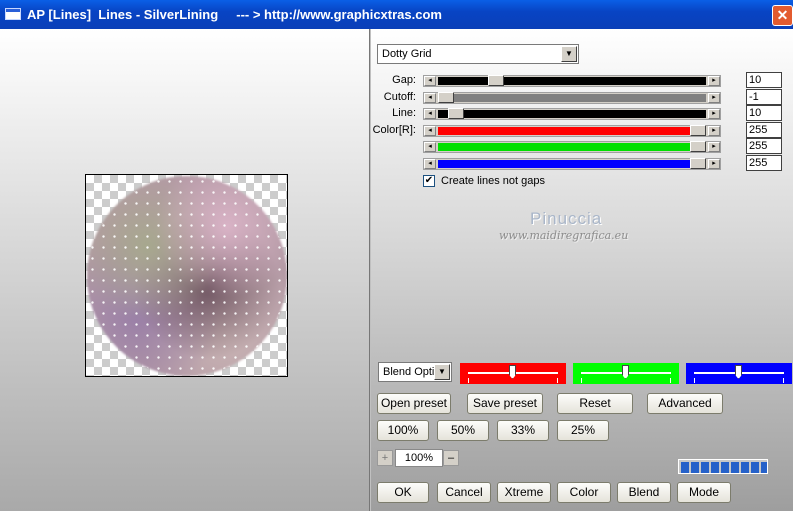  What do you see at coordinates (407, 54) in the screenshot?
I see `effect-select-value: Dotty Grid` at bounding box center [407, 54].